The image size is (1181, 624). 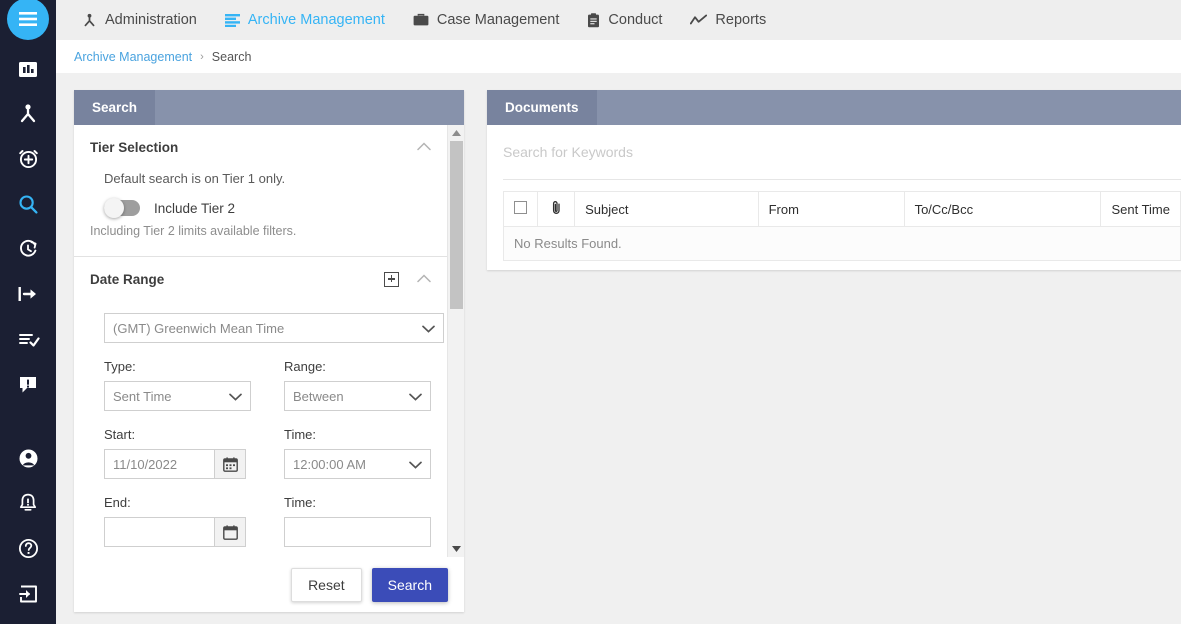 What do you see at coordinates (269, 107) in the screenshot?
I see `search-panel-tabbar: Search` at bounding box center [269, 107].